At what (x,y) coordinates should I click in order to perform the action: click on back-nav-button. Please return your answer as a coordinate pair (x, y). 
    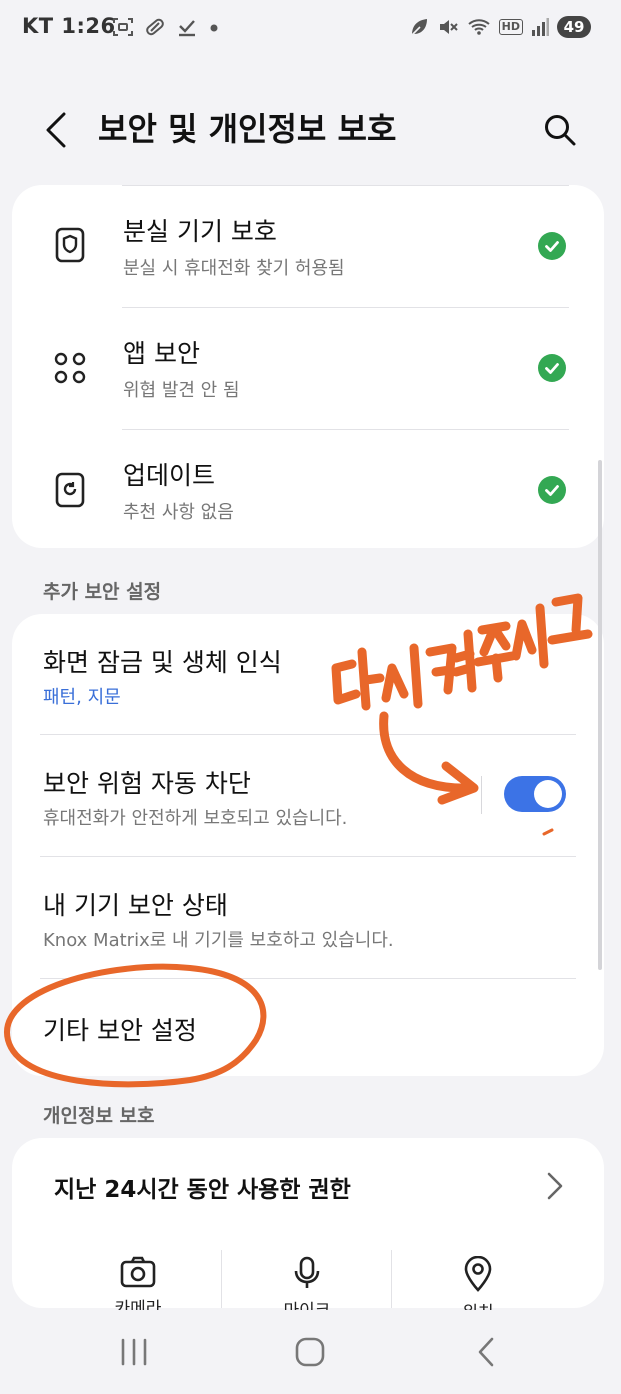
    Looking at the image, I should click on (486, 1352).